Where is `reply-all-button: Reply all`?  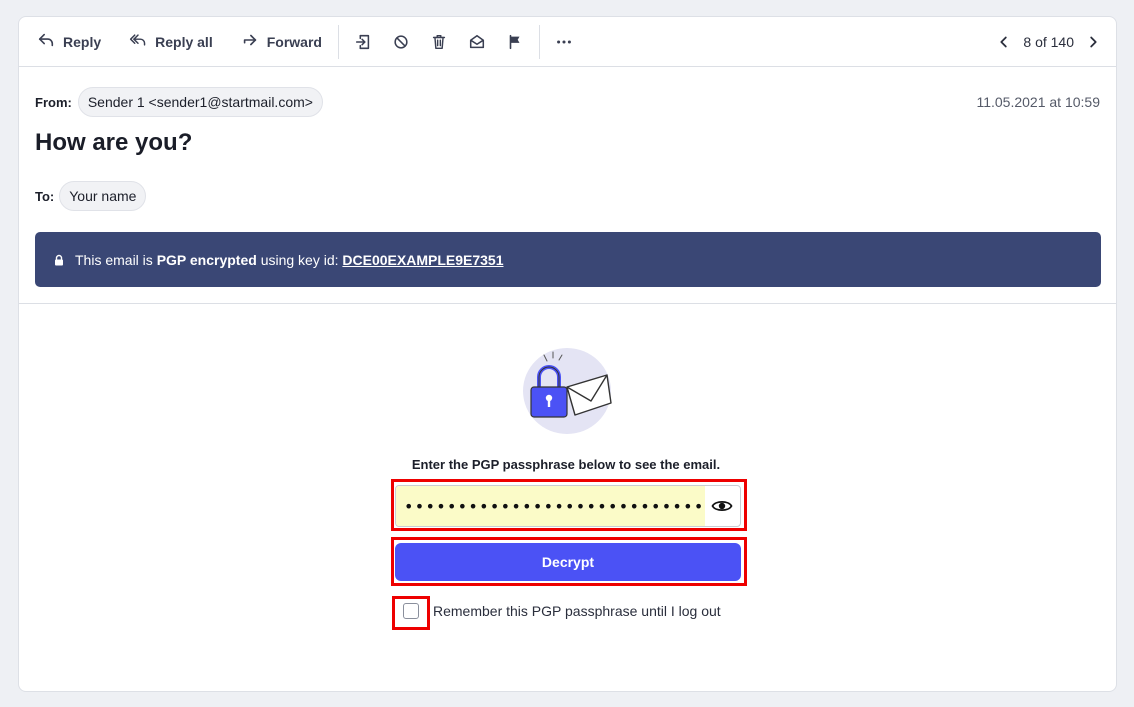
reply-all-button: Reply all is located at coordinates (171, 42).